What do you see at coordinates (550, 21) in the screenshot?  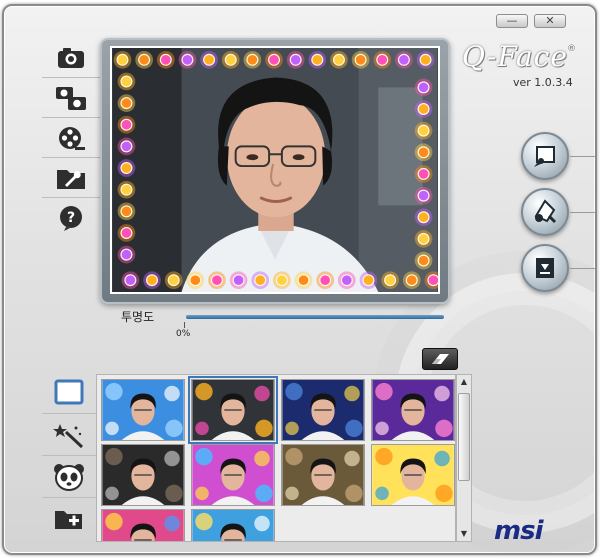 I see `close-button: ✕` at bounding box center [550, 21].